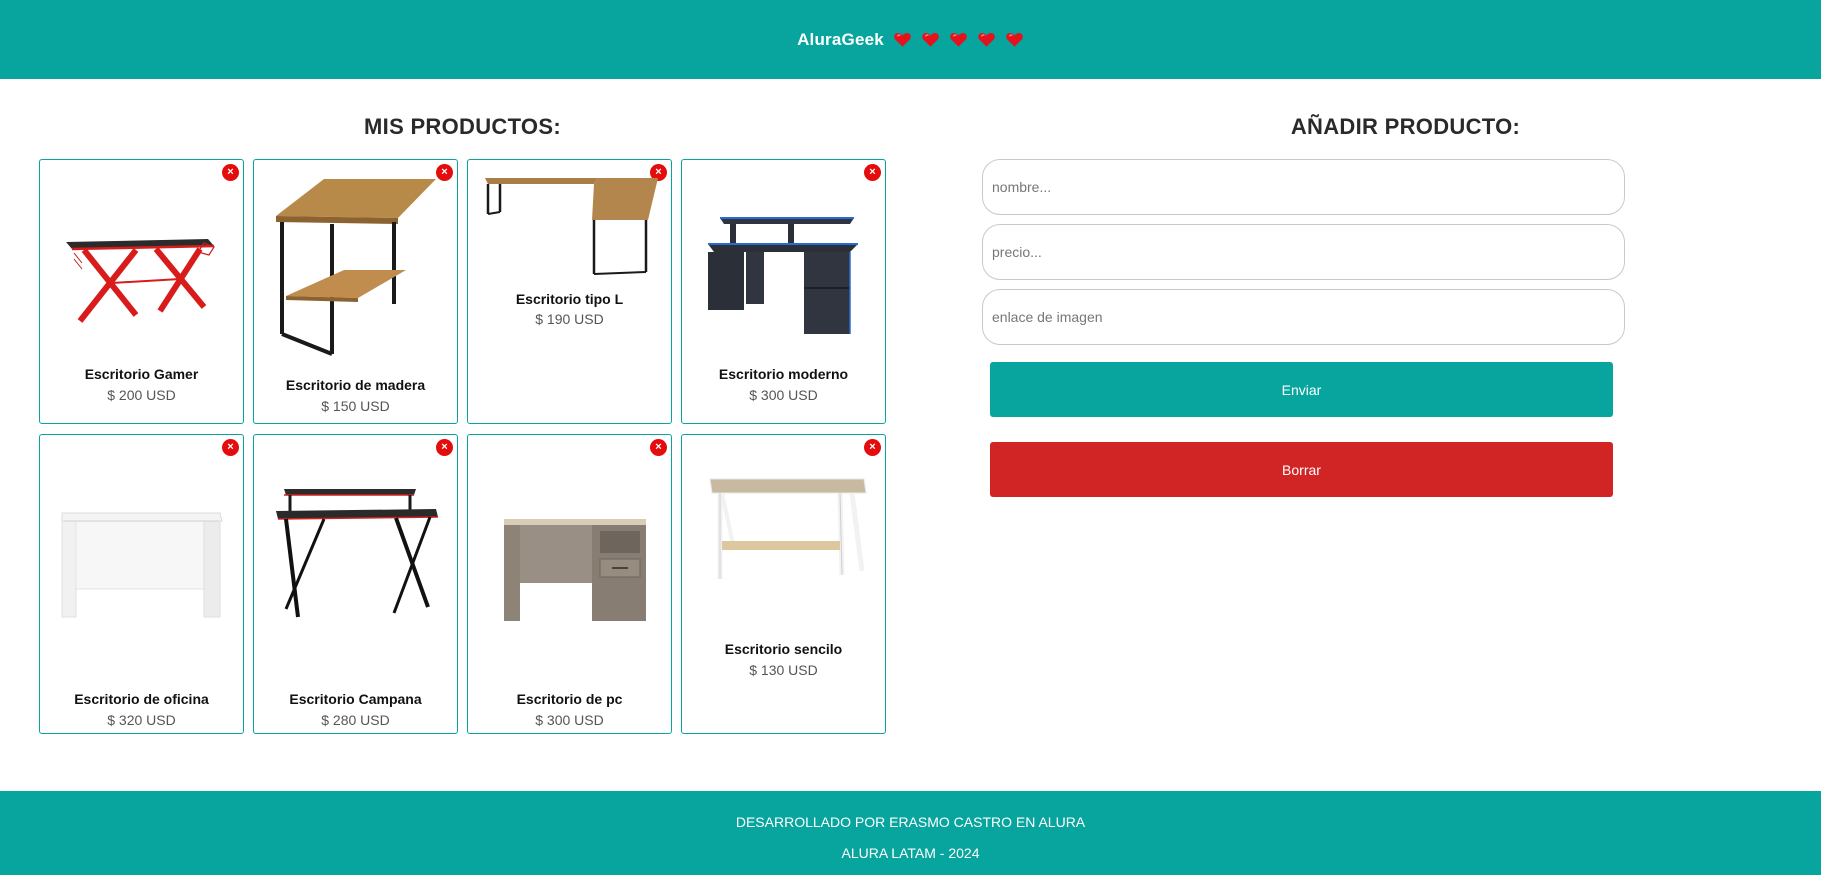 The height and width of the screenshot is (875, 1821). I want to click on image-url-input, so click(1303, 317).